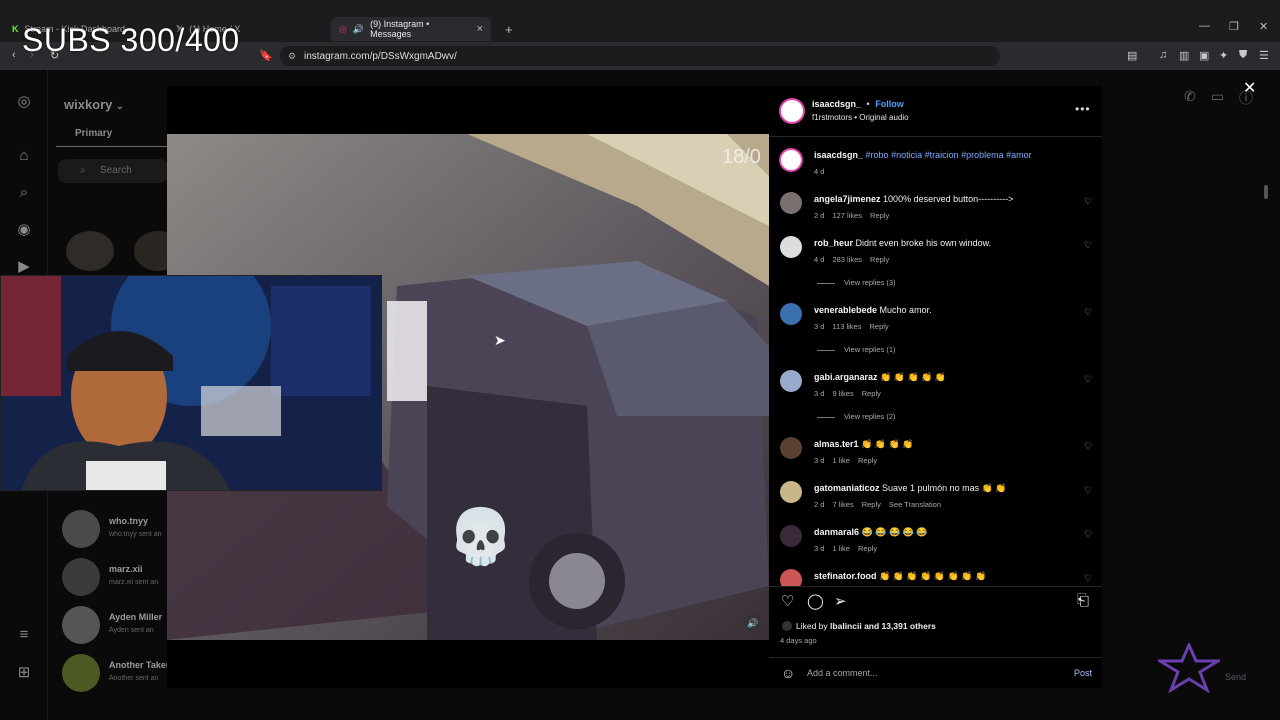 Image resolution: width=1280 pixels, height=720 pixels. I want to click on see-translation-button: See Translation, so click(915, 504).